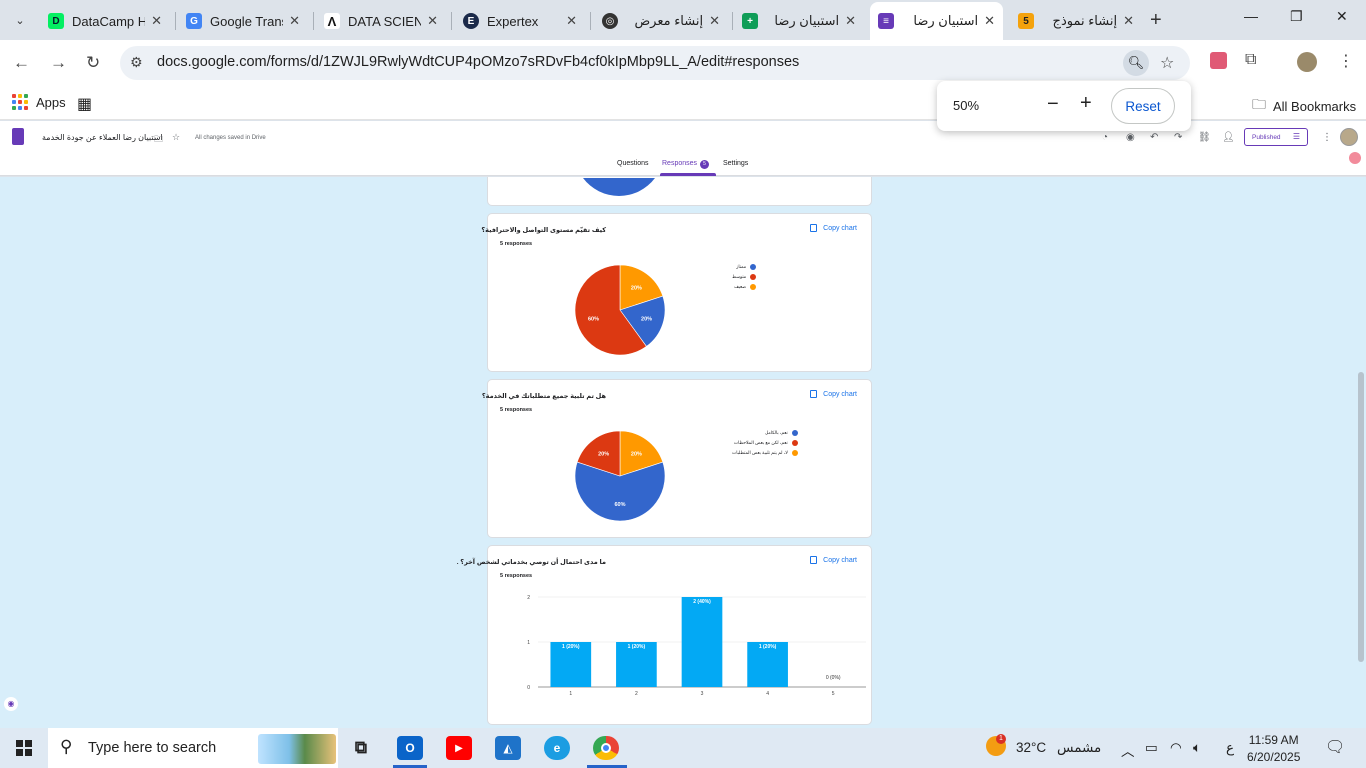 This screenshot has height=768, width=1366. What do you see at coordinates (513, 21) in the screenshot?
I see `tab-title: Expertex` at bounding box center [513, 21].